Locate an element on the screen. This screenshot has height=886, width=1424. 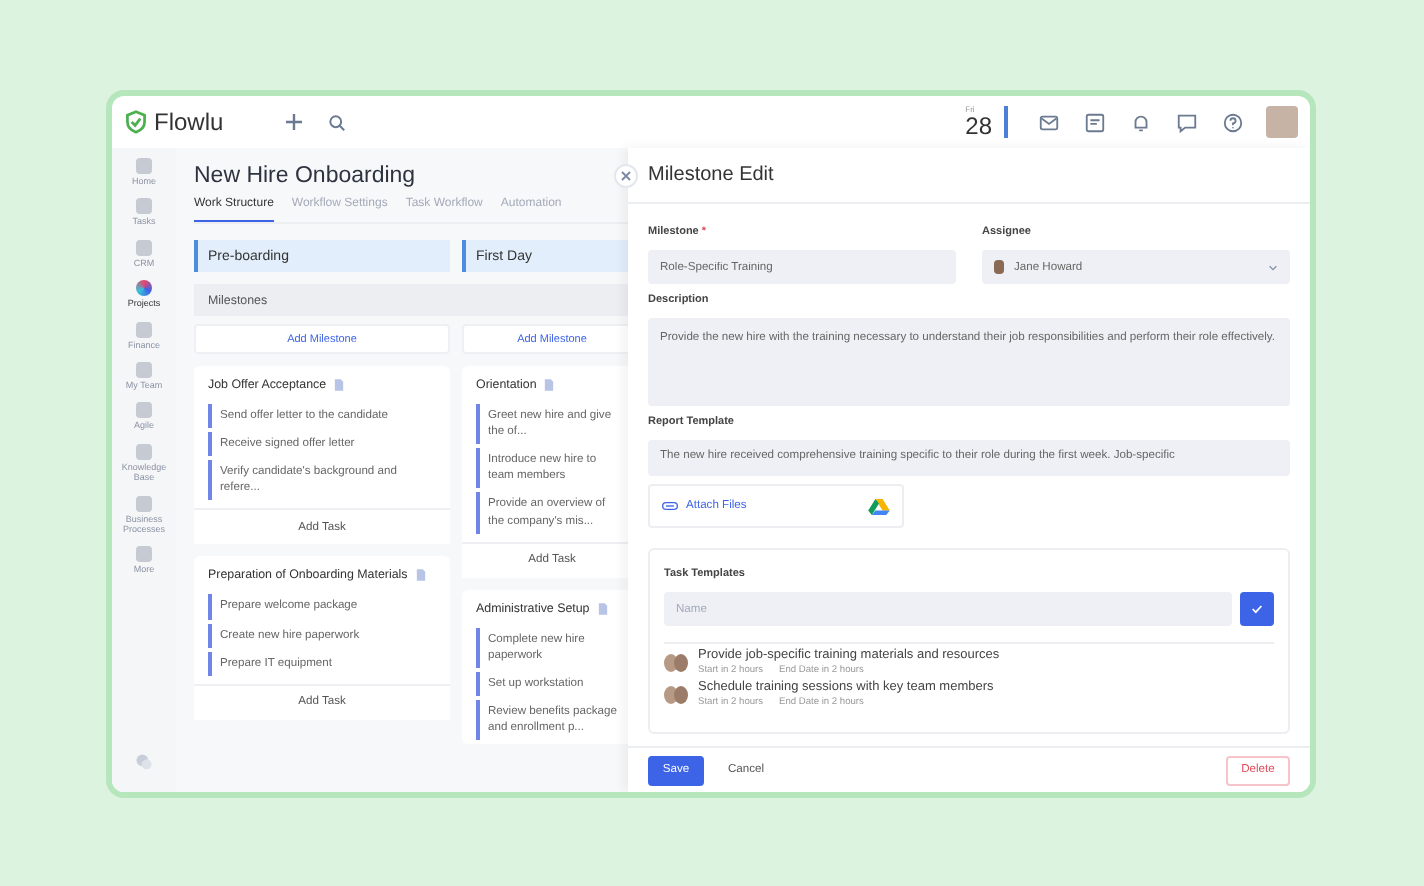
plus-icon is located at coordinates (293, 122).